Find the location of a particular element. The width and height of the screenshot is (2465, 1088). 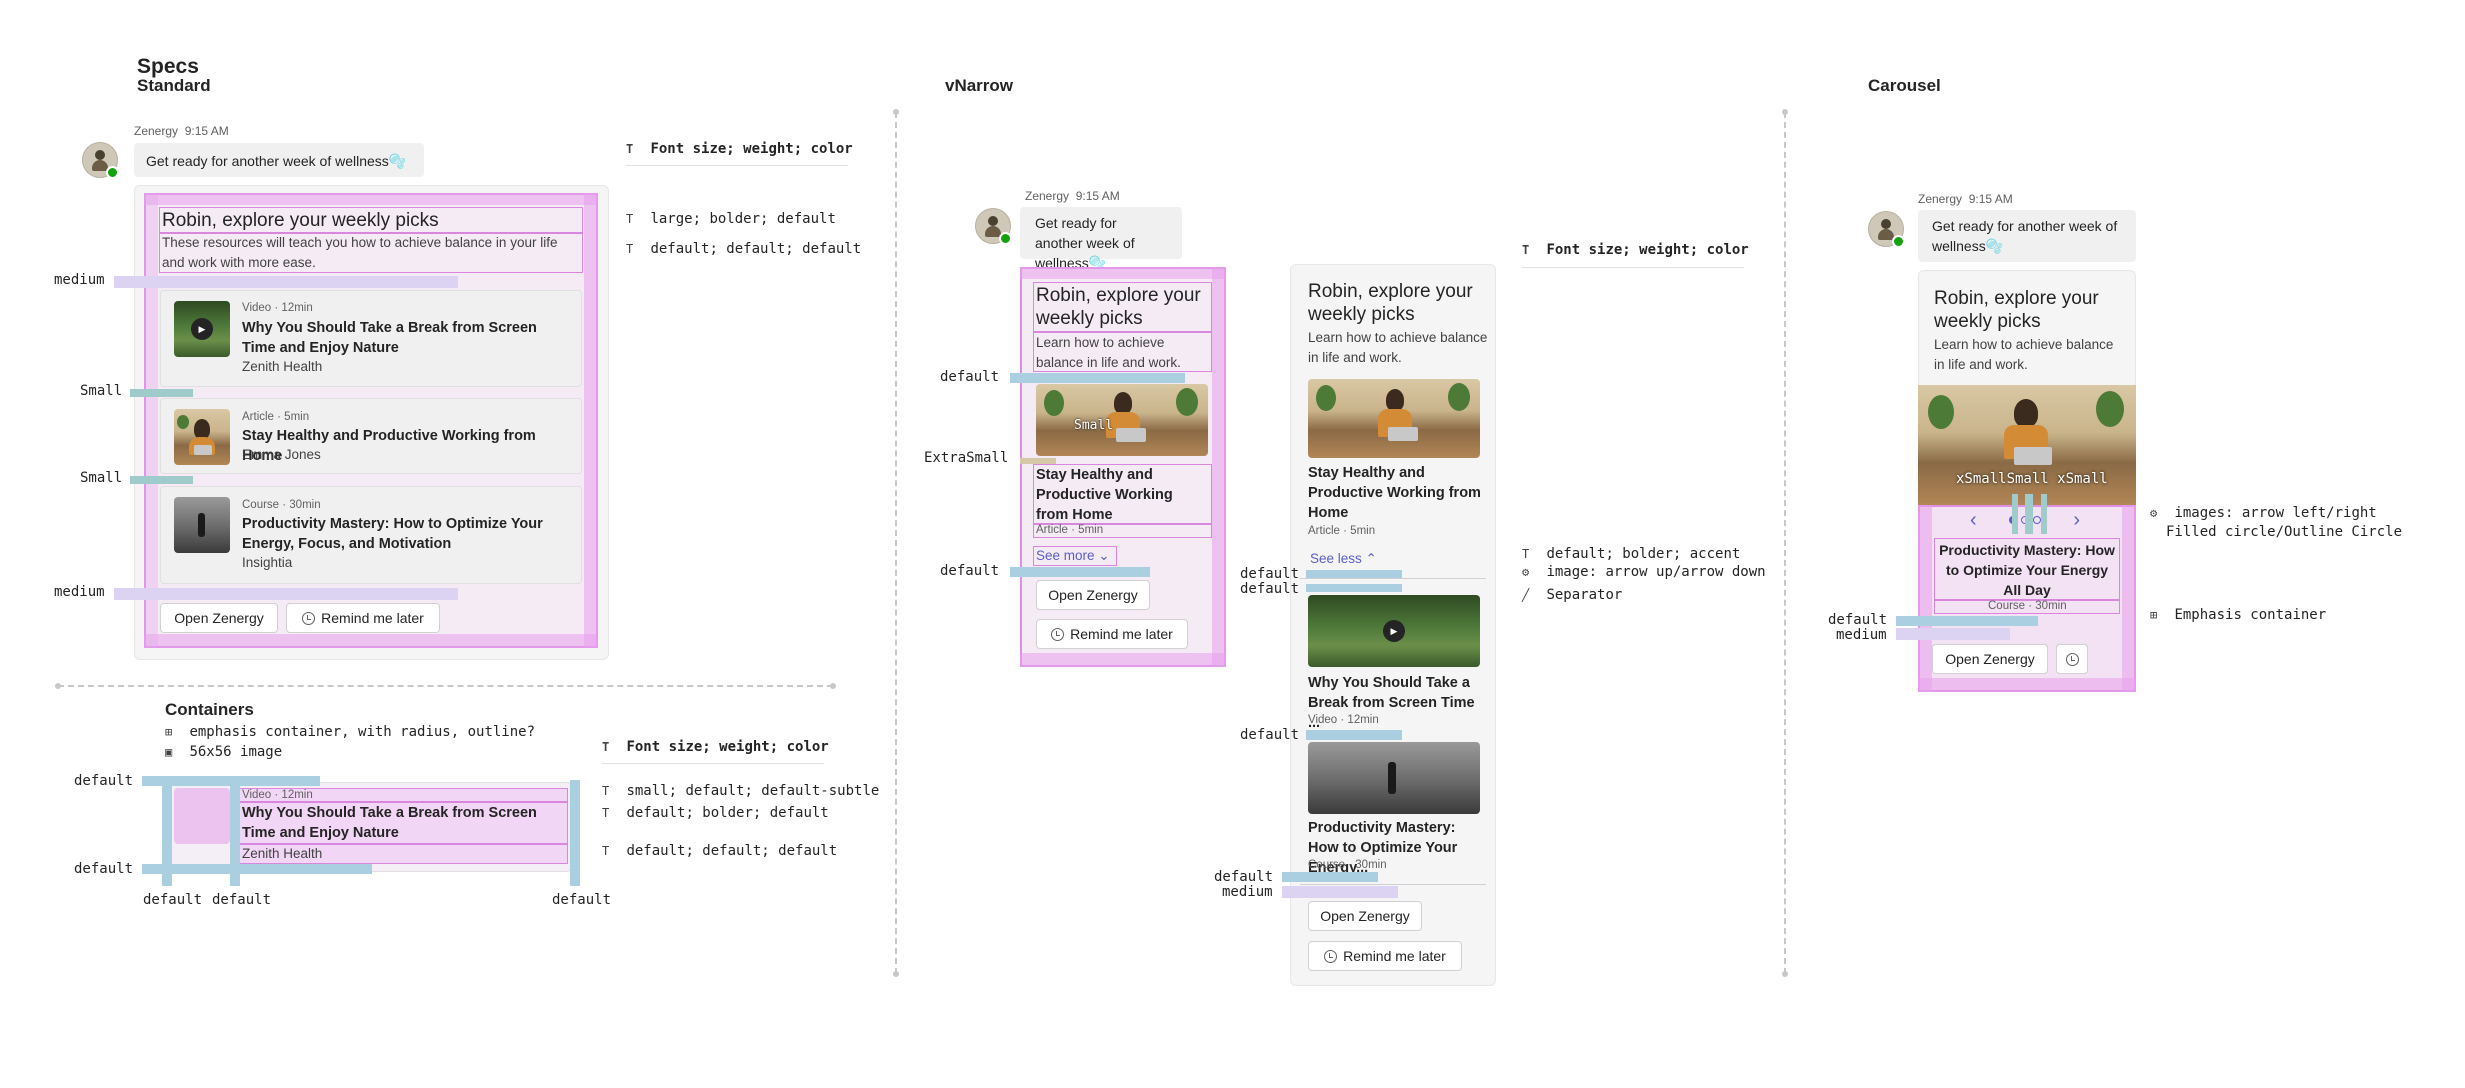

chevron-left-icon: ‹ is located at coordinates (1973, 520).